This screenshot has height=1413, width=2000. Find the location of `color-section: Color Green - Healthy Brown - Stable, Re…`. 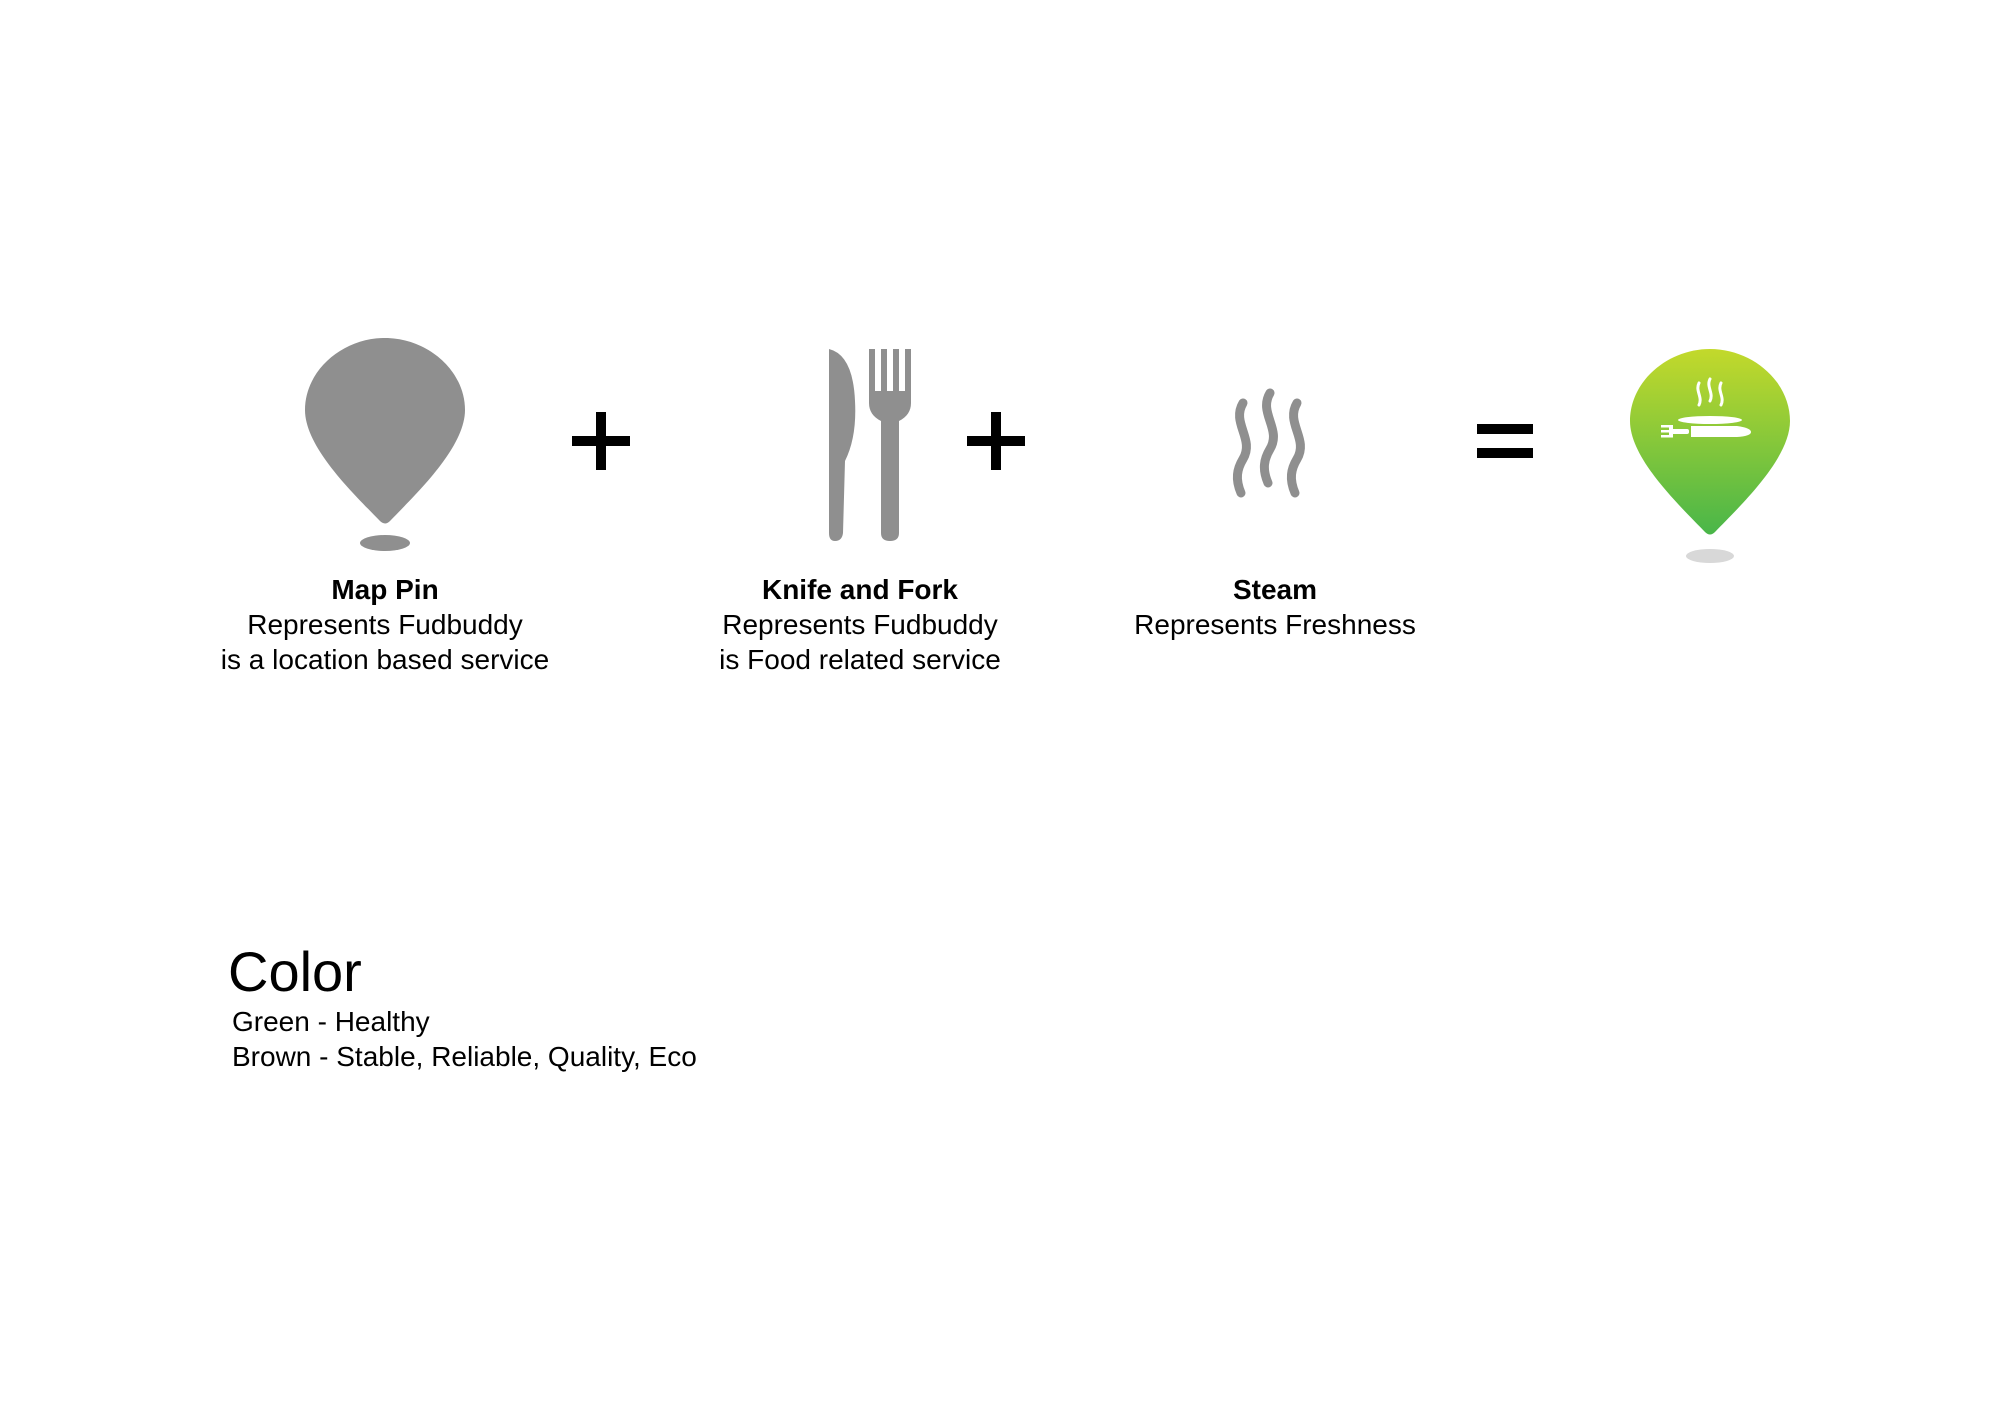

color-section: Color Green - Healthy Brown - Stable, Re… is located at coordinates (462, 1007).